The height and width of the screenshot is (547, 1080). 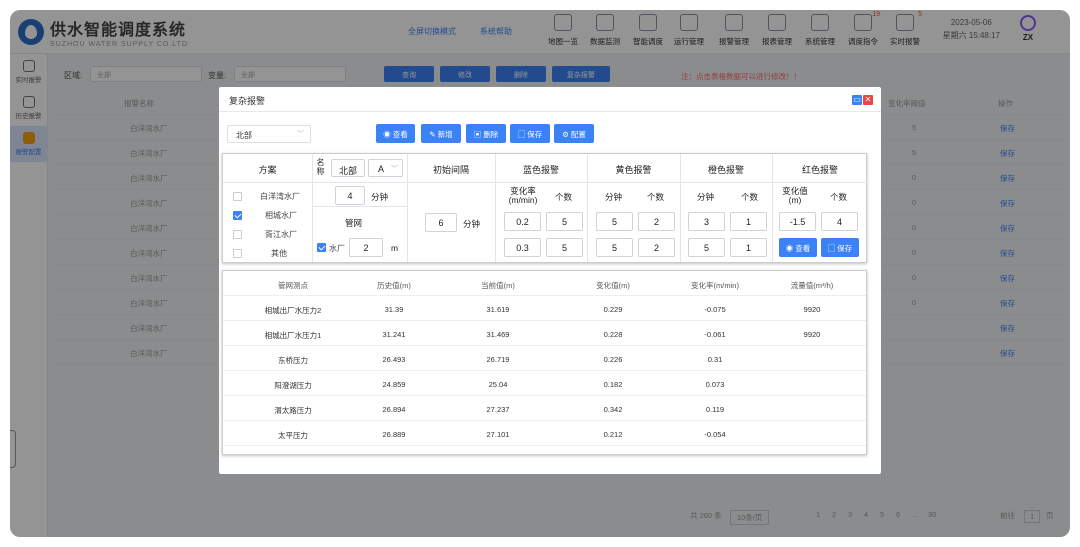 What do you see at coordinates (293, 410) in the screenshot?
I see `table-cell: 渭太路压力` at bounding box center [293, 410].